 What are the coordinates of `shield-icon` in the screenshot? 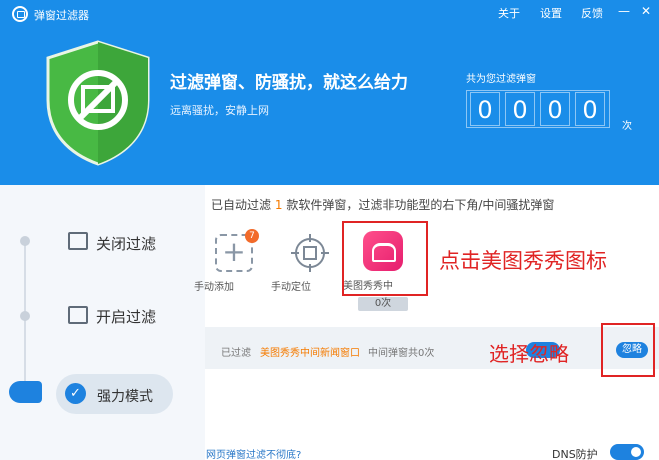 It's located at (98, 103).